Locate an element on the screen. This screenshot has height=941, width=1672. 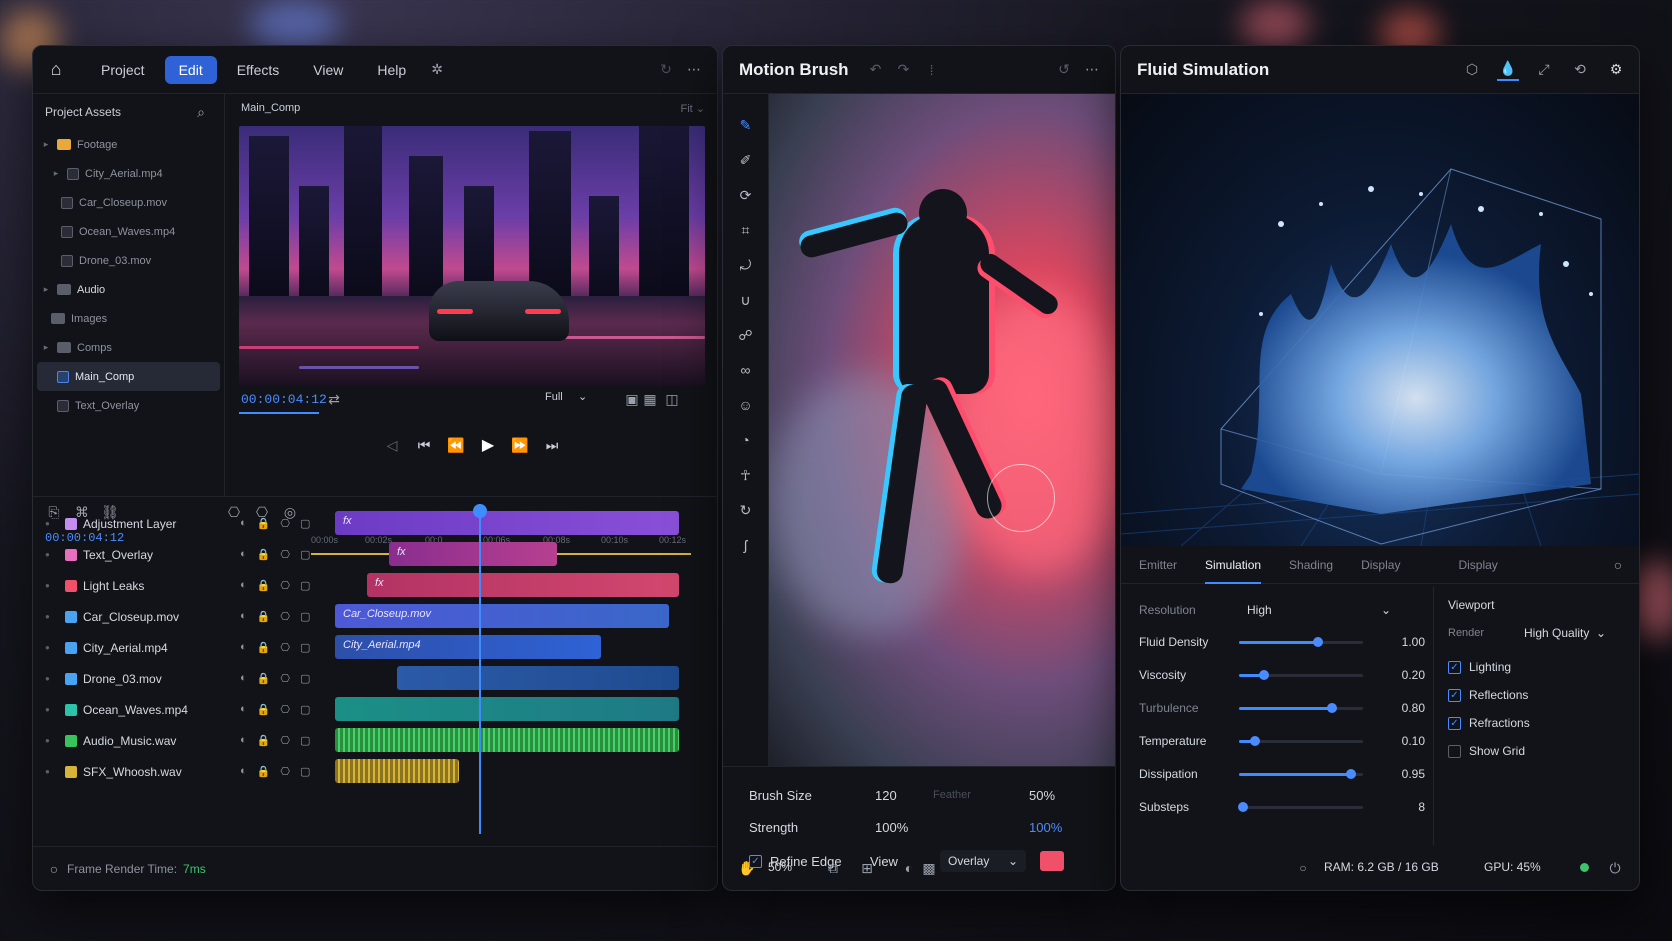
rotate-icon: ↻ is located at coordinates (746, 510).